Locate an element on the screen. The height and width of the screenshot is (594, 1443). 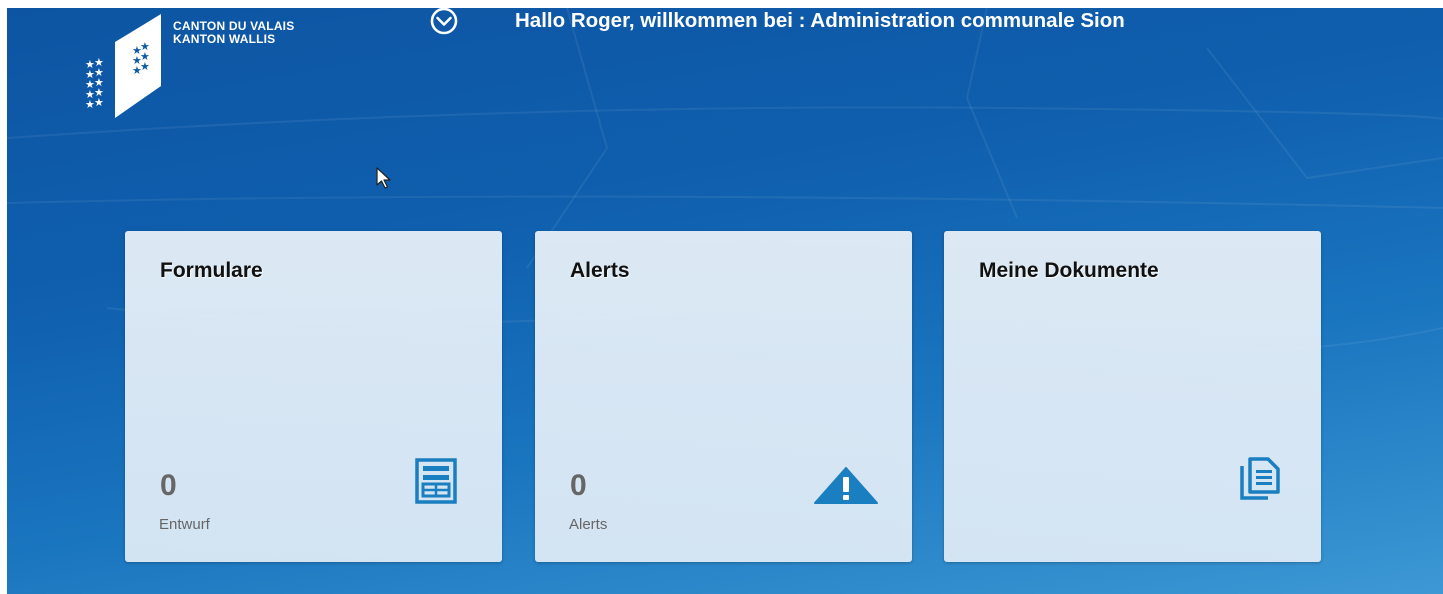
tile-meine-dokumente: Meine Dokumente is located at coordinates (1132, 396).